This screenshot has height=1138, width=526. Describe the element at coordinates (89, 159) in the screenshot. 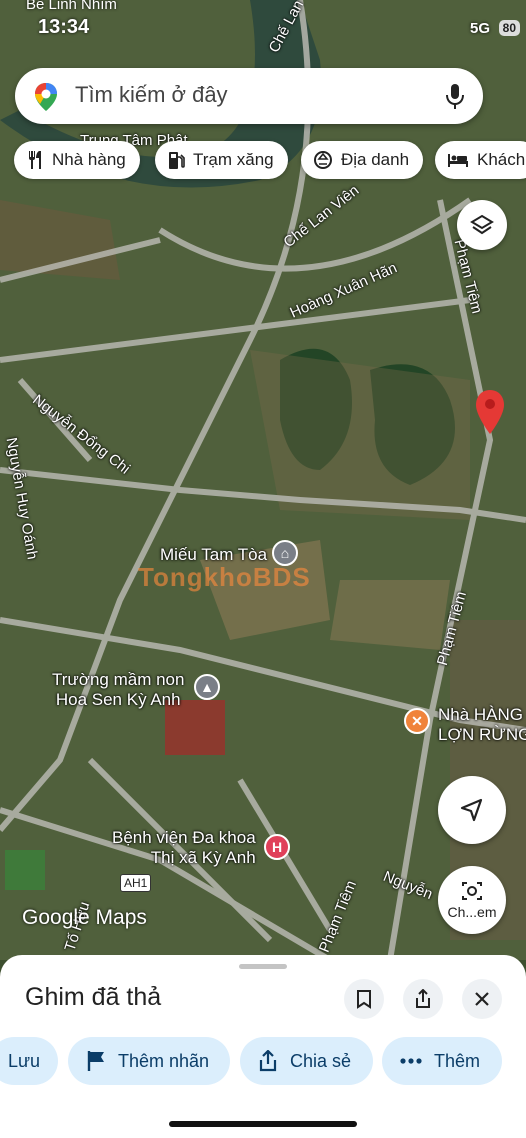

I see `chip-label: Nhà hàng` at that location.